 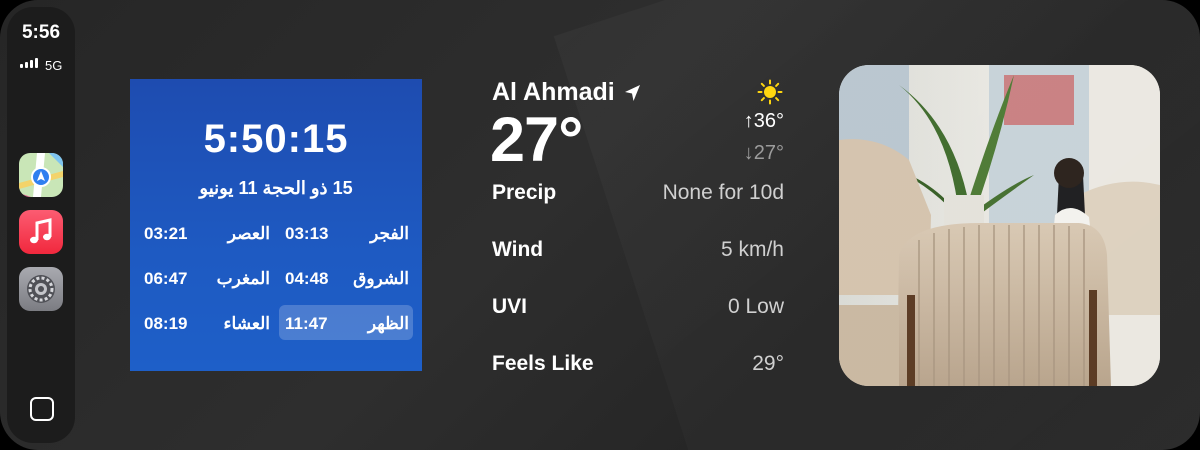 What do you see at coordinates (166, 233) in the screenshot?
I see `prayer-time: 03:21` at bounding box center [166, 233].